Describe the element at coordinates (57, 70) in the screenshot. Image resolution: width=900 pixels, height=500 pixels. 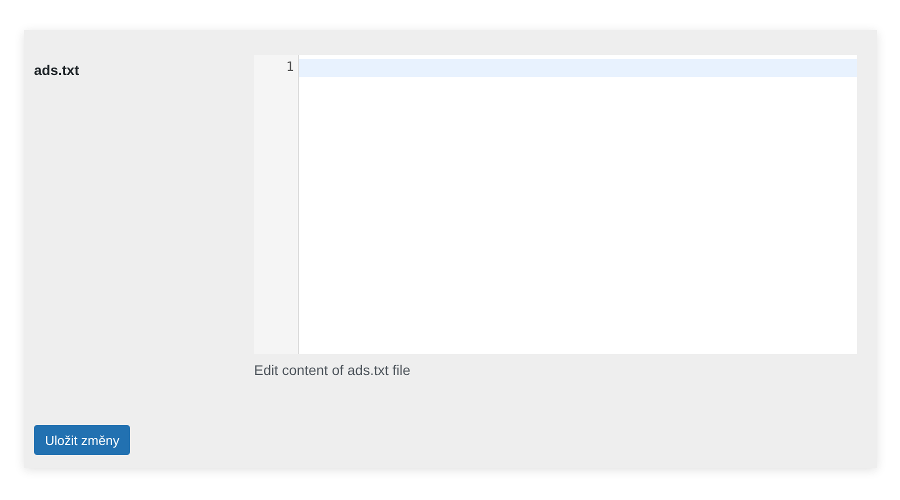
I see `field-label: ads.txt` at that location.